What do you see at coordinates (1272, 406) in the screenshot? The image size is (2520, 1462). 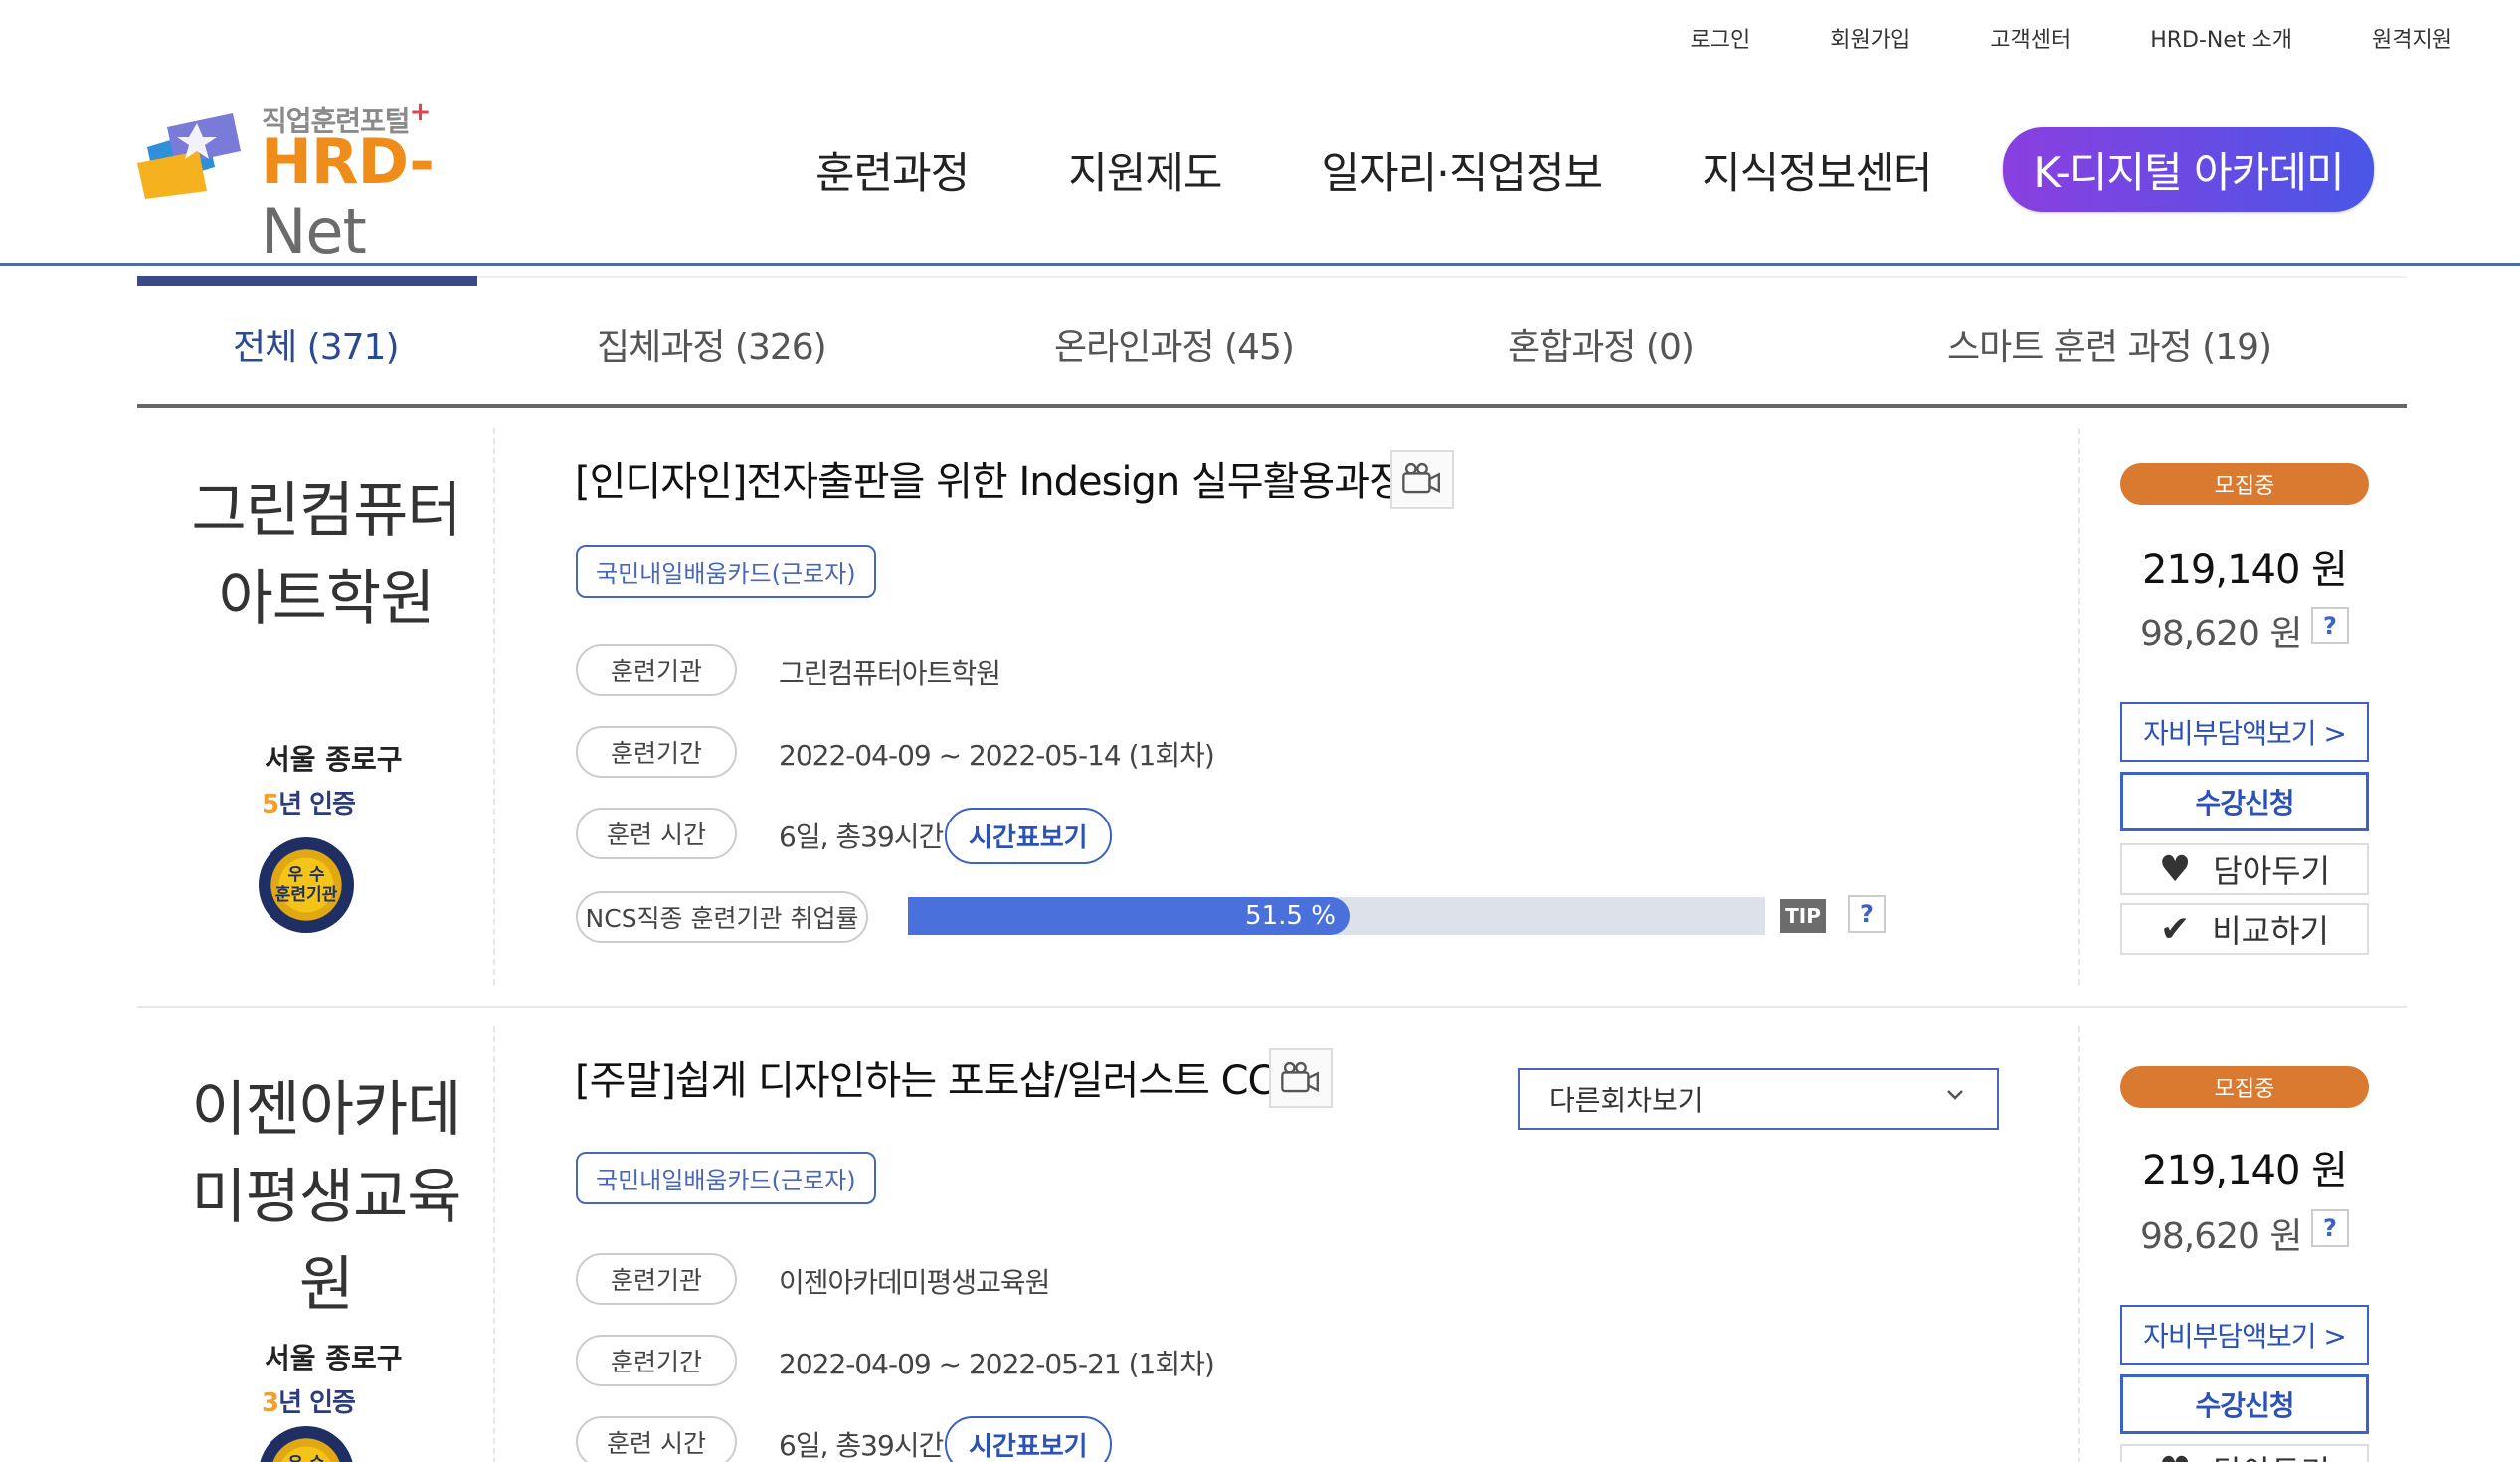 I see `tabs-bottom-line` at bounding box center [1272, 406].